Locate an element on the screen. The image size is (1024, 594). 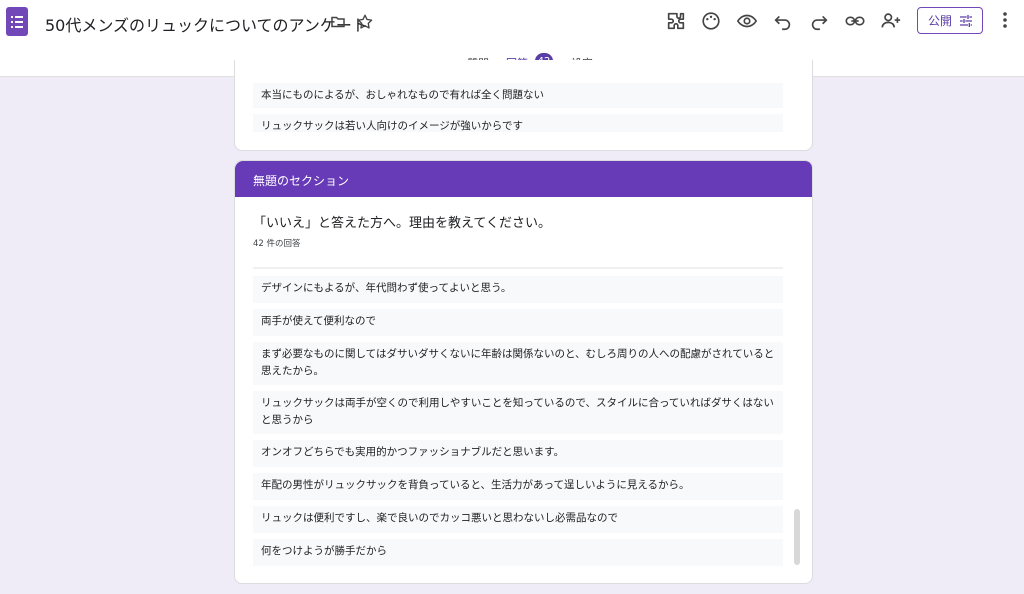
link-icon is located at coordinates (855, 21).